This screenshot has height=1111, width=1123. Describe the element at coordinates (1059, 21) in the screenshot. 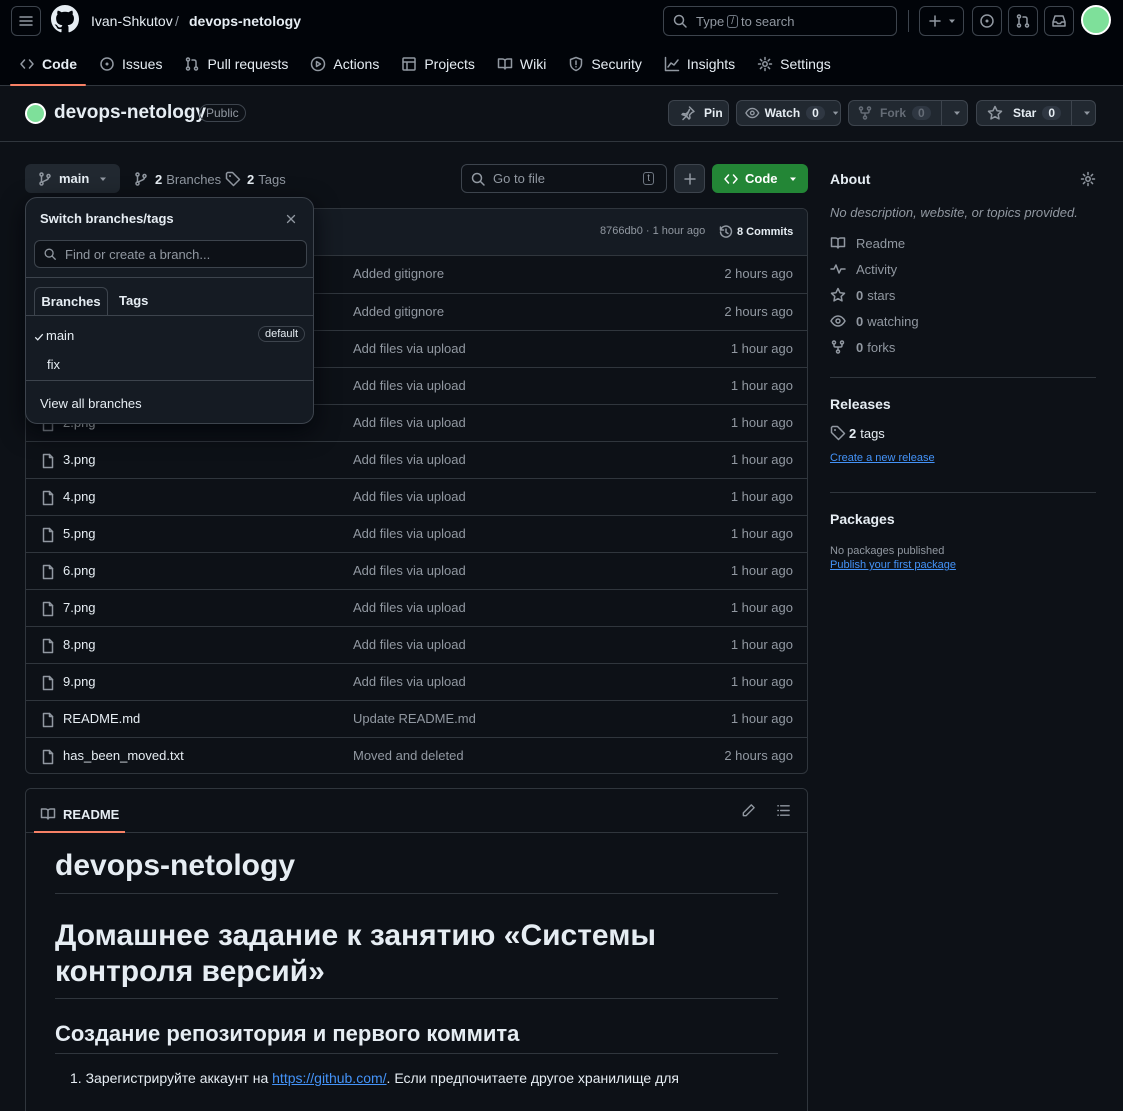

I see `inbox-button` at that location.